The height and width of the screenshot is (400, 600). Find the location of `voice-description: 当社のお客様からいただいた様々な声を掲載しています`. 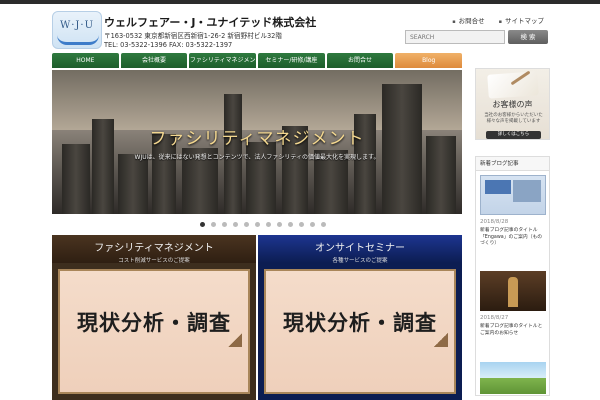

voice-description: 当社のお客様からいただいた様々な声を掲載しています is located at coordinates (513, 118).